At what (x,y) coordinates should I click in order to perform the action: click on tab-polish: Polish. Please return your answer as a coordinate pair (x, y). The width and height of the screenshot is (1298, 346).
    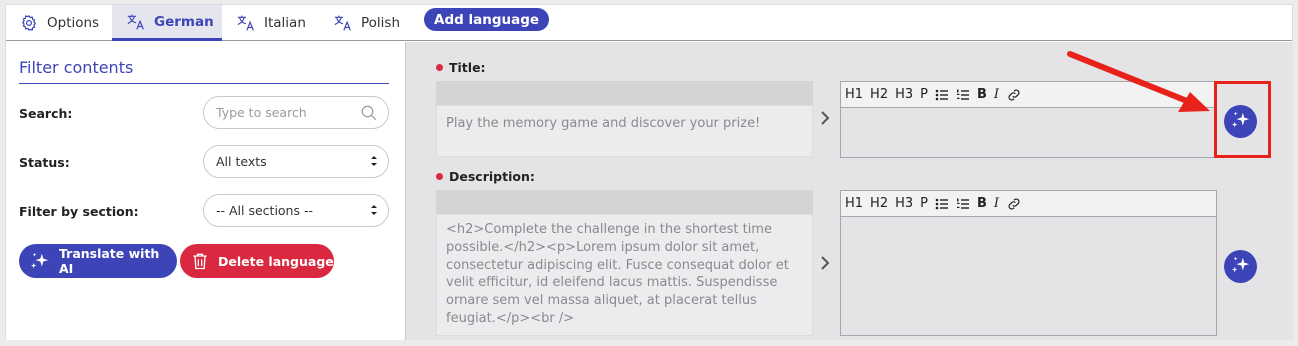
    Looking at the image, I should click on (373, 23).